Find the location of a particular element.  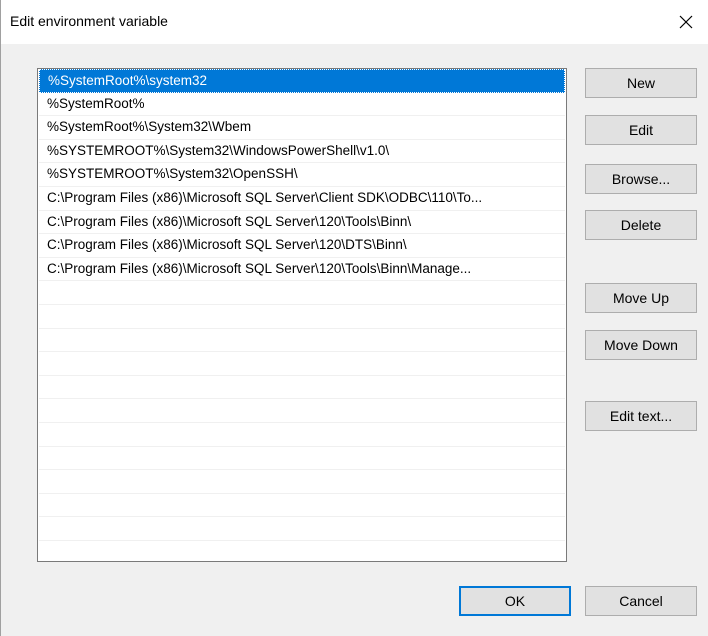

ok-button: OK is located at coordinates (515, 601).